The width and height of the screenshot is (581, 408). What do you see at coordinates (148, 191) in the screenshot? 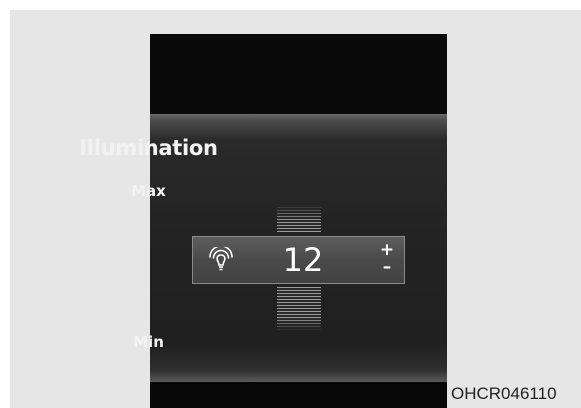
I see `max-label: Max` at bounding box center [148, 191].